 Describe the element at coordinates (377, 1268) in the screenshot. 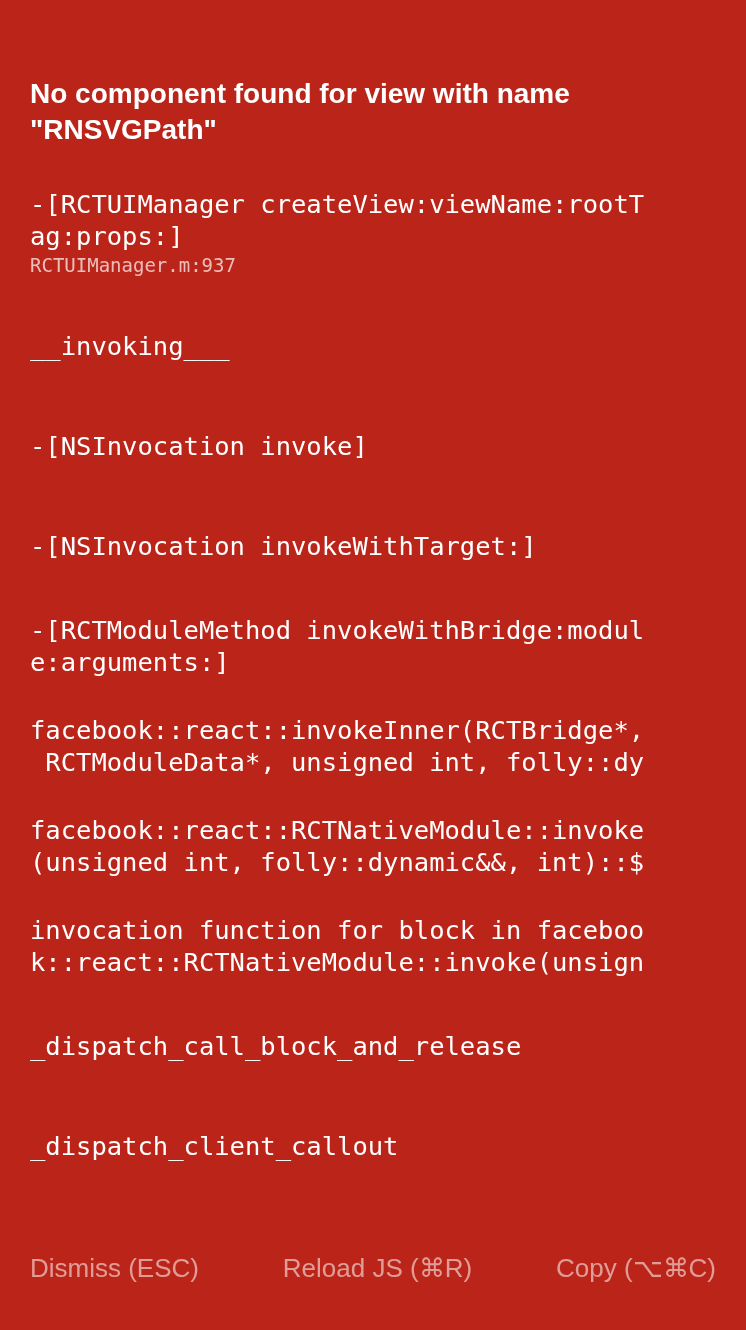

I see `reload-button: Reload JS (⌘R)` at that location.